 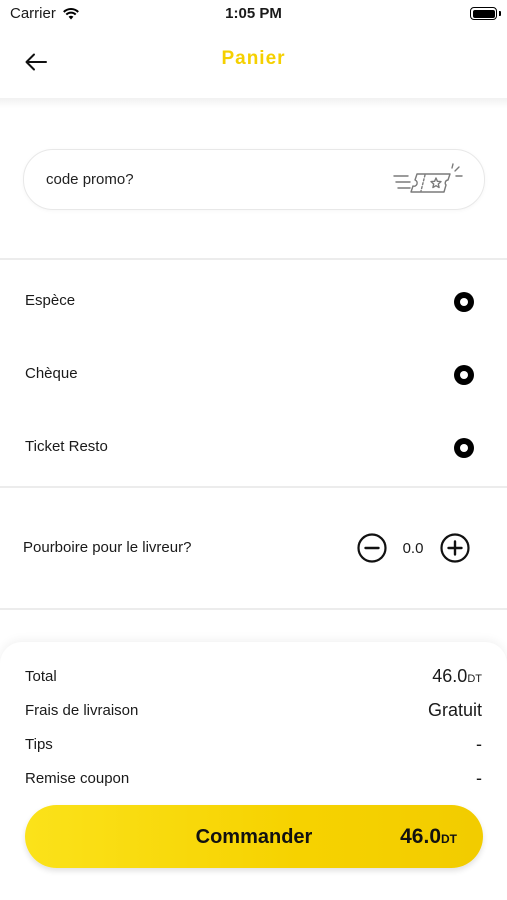 What do you see at coordinates (457, 676) in the screenshot?
I see `summary-value: 46.0DT` at bounding box center [457, 676].